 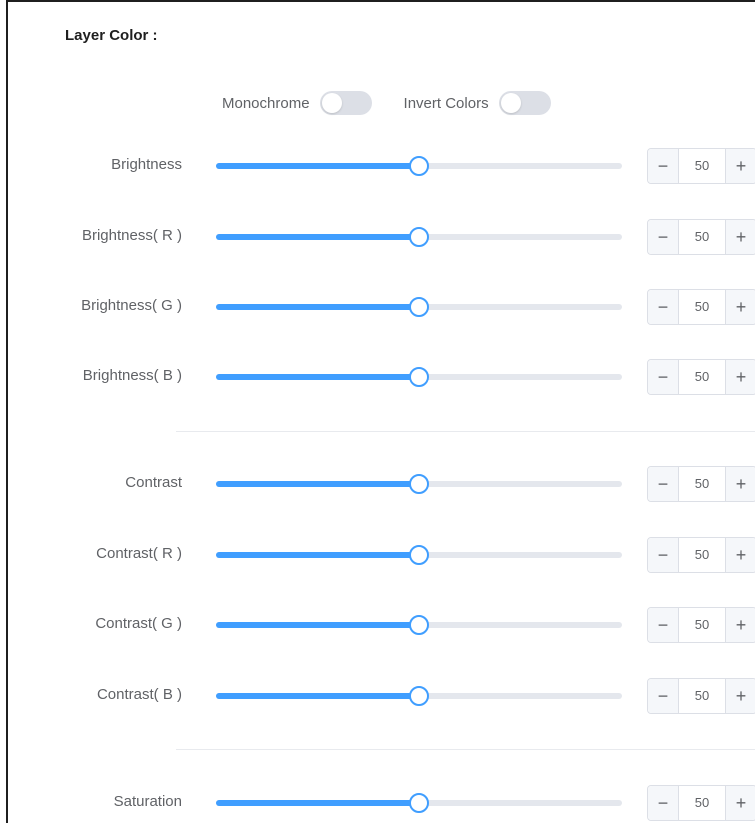 I want to click on slider-row-brightness-g: Brightness( G ) − 50 +, so click(x=381, y=307).